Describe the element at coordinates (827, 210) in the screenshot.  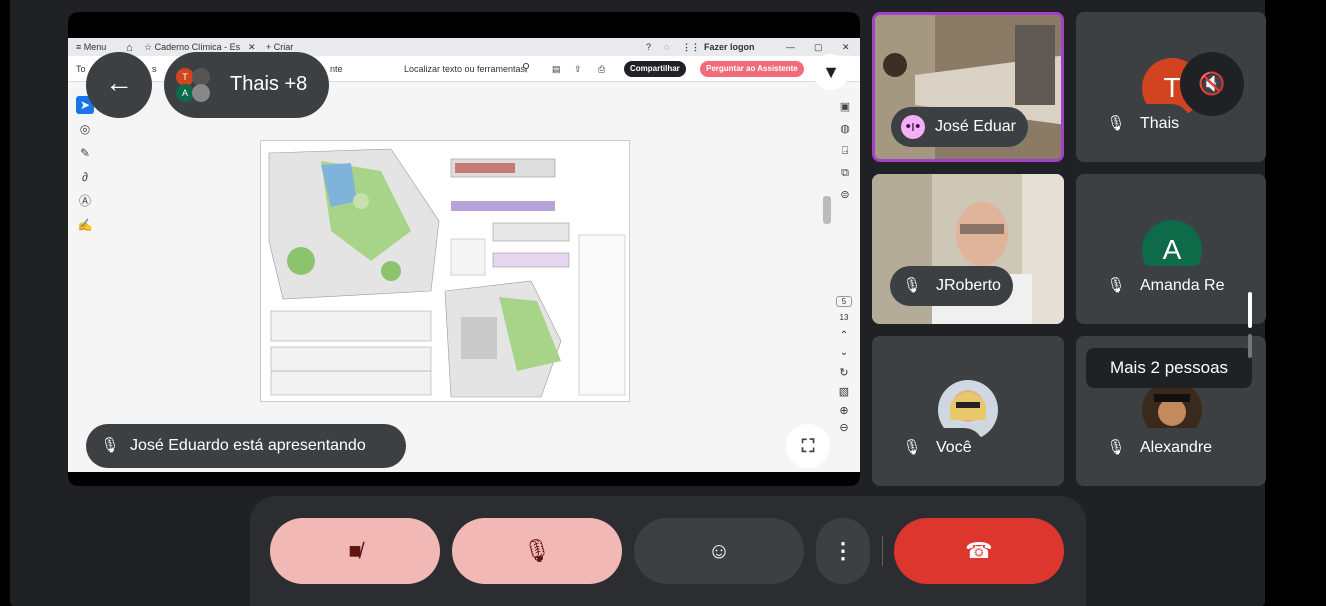
I see `document-scrollbar` at that location.